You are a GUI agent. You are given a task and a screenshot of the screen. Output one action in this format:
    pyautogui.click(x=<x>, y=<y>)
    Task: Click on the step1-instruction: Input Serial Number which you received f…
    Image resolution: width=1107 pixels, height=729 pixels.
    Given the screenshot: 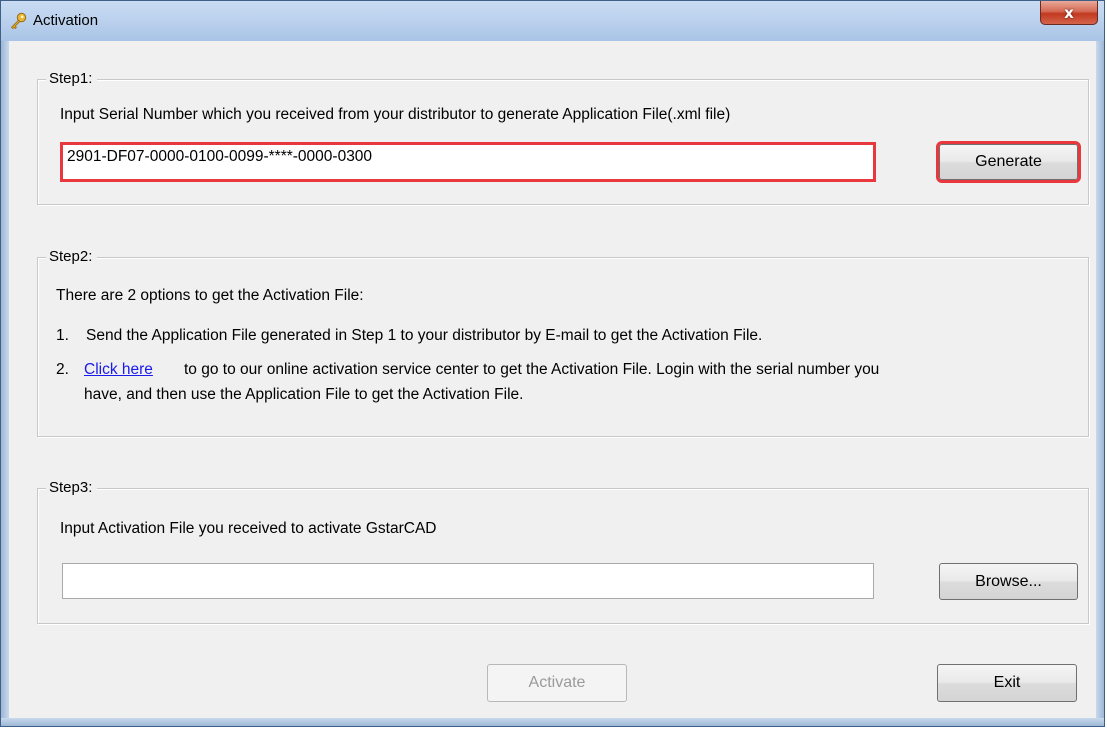 What is the action you would take?
    pyautogui.click(x=395, y=114)
    